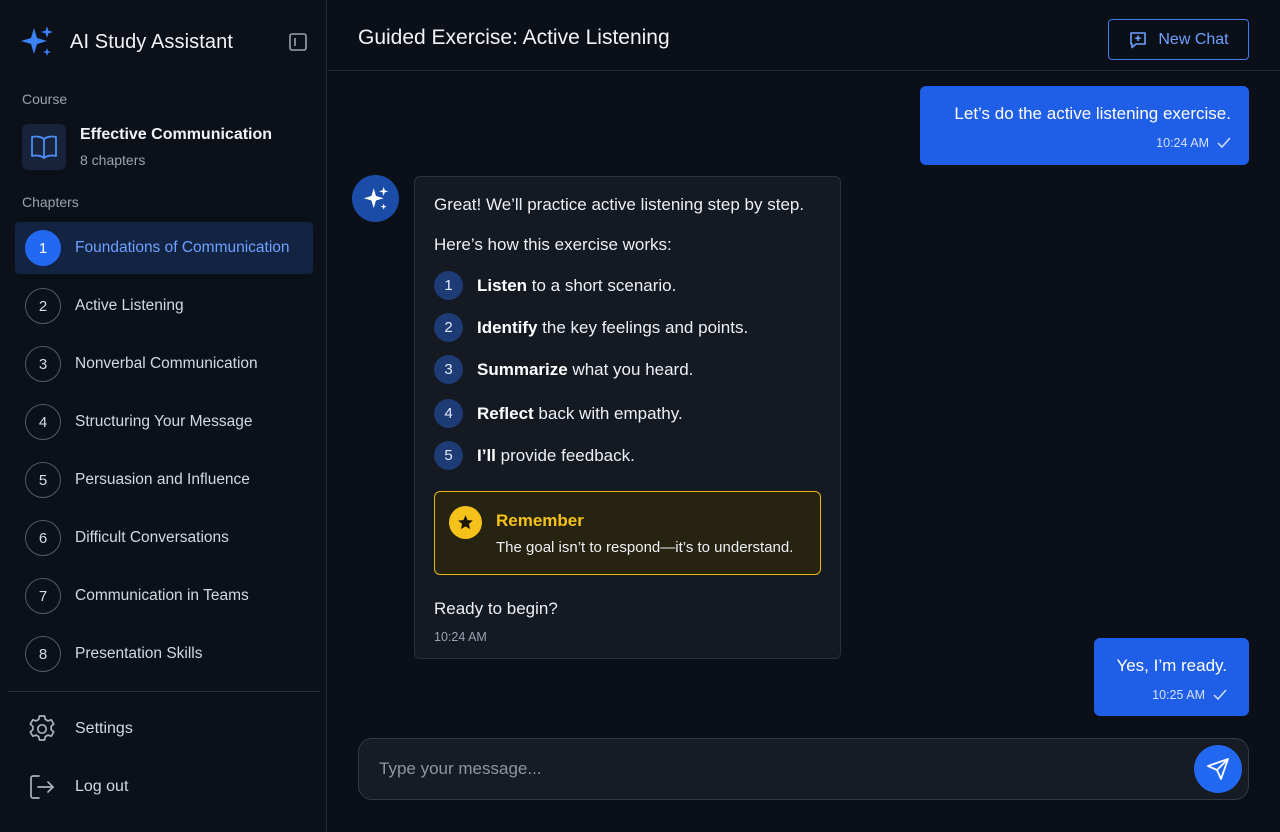 The width and height of the screenshot is (1280, 832). I want to click on chapter-number: 8, so click(43, 654).